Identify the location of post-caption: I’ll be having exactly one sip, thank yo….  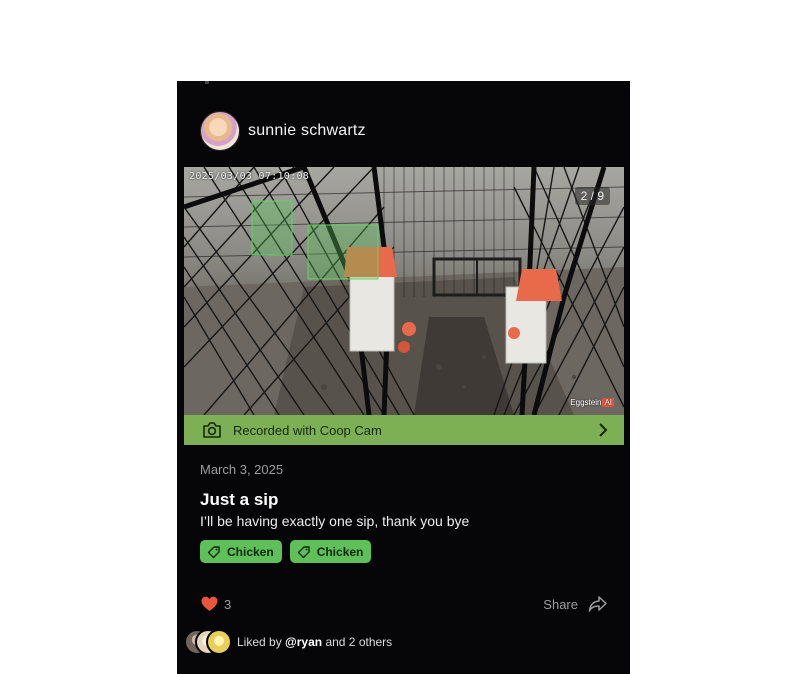
(335, 521).